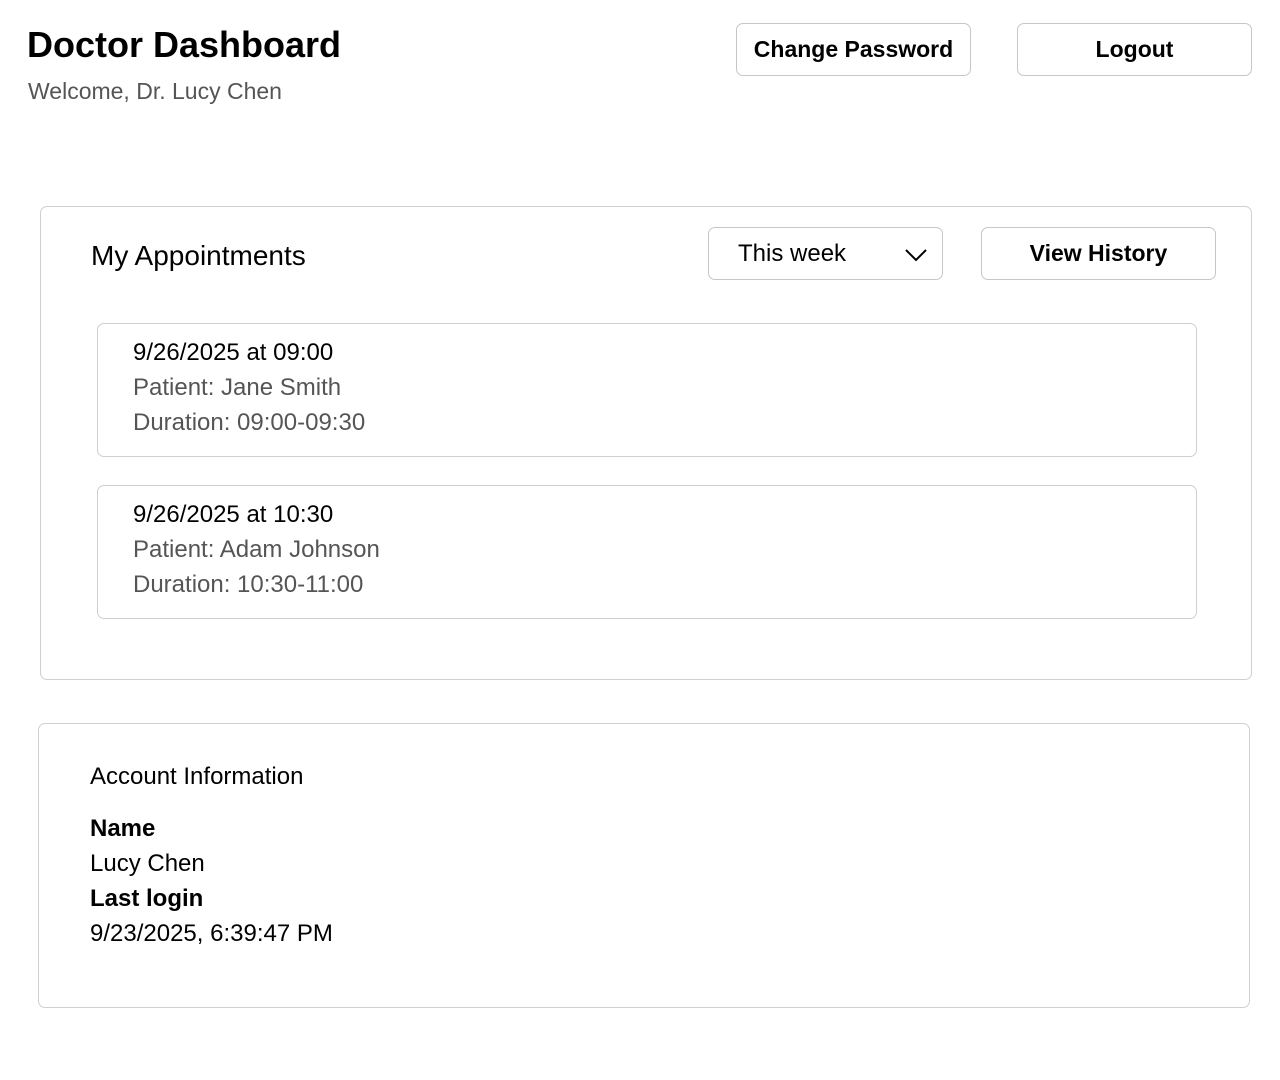 The height and width of the screenshot is (1080, 1280). Describe the element at coordinates (233, 352) in the screenshot. I see `appointment-datetime: 9/26/2025 at 09:00` at that location.